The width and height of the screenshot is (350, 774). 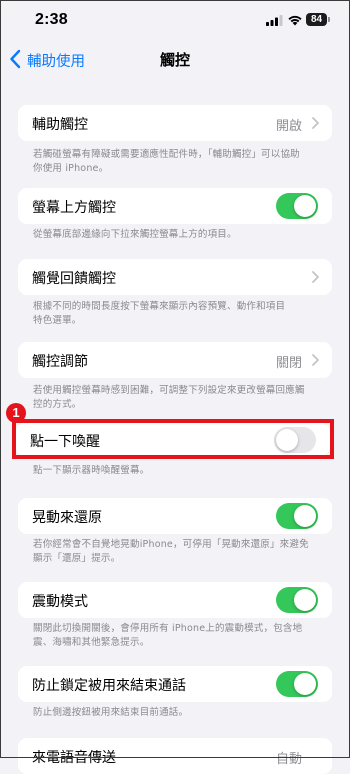 I want to click on prevent-lock-end-call-footnote: 防止側邊按鈕被用來結束目前通話。, so click(x=111, y=712).